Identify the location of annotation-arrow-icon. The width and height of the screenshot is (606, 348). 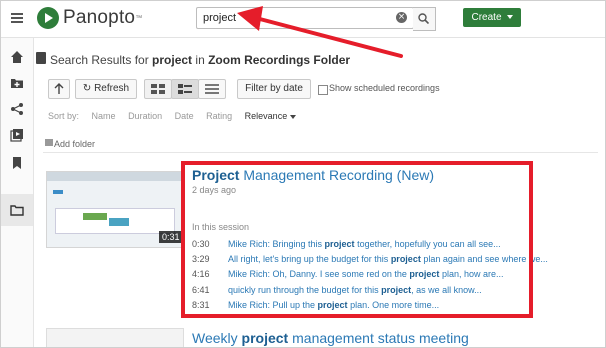
(320, 32).